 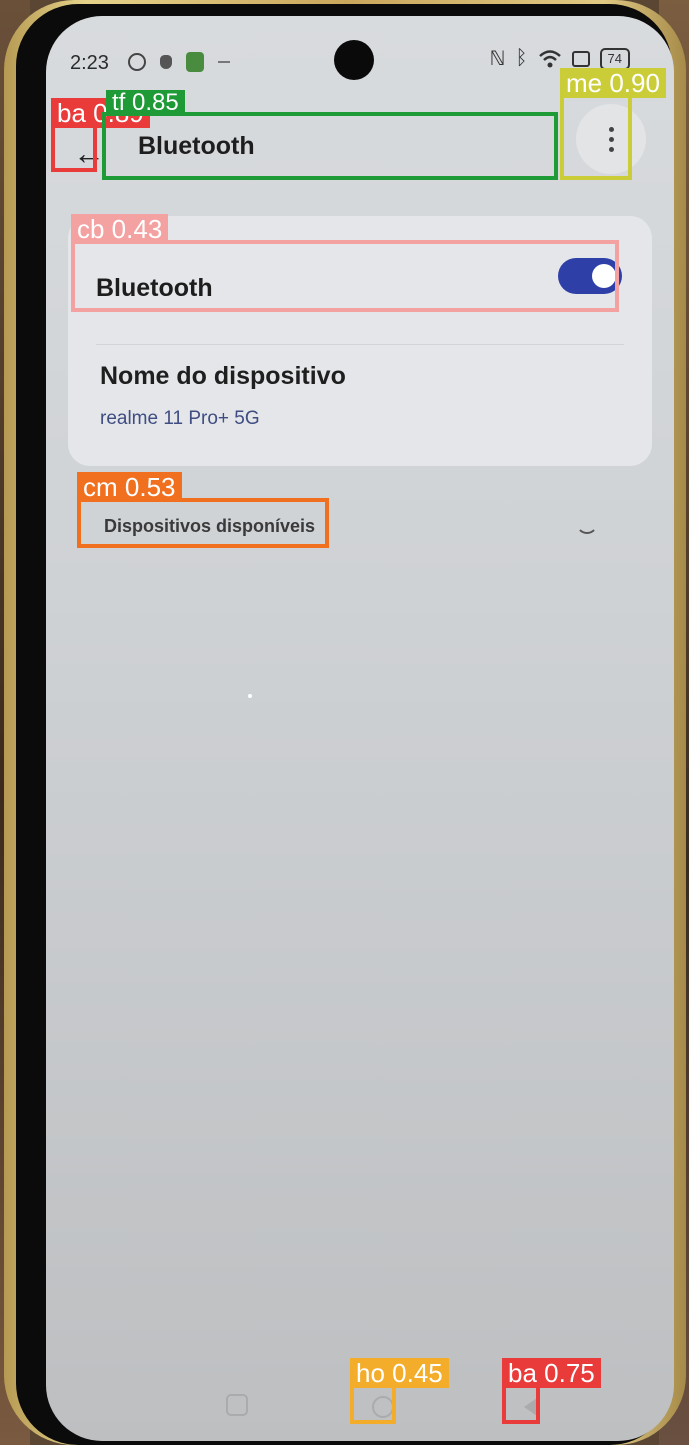 I want to click on recents-button, so click(x=237, y=1405).